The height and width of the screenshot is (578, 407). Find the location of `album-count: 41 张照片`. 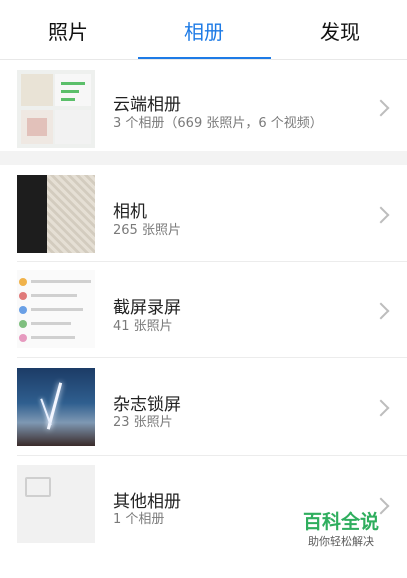

album-count: 41 张照片 is located at coordinates (143, 326).